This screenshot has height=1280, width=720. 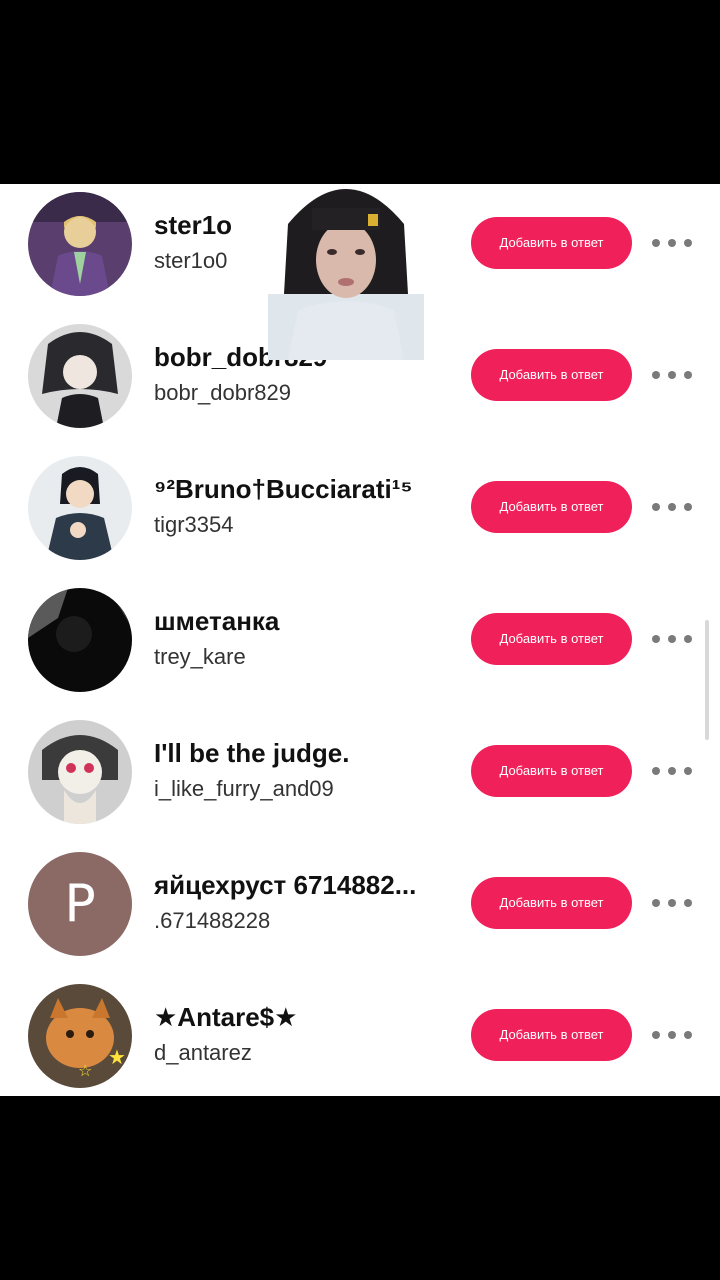 I want to click on username: d_antarez, so click(x=203, y=1052).